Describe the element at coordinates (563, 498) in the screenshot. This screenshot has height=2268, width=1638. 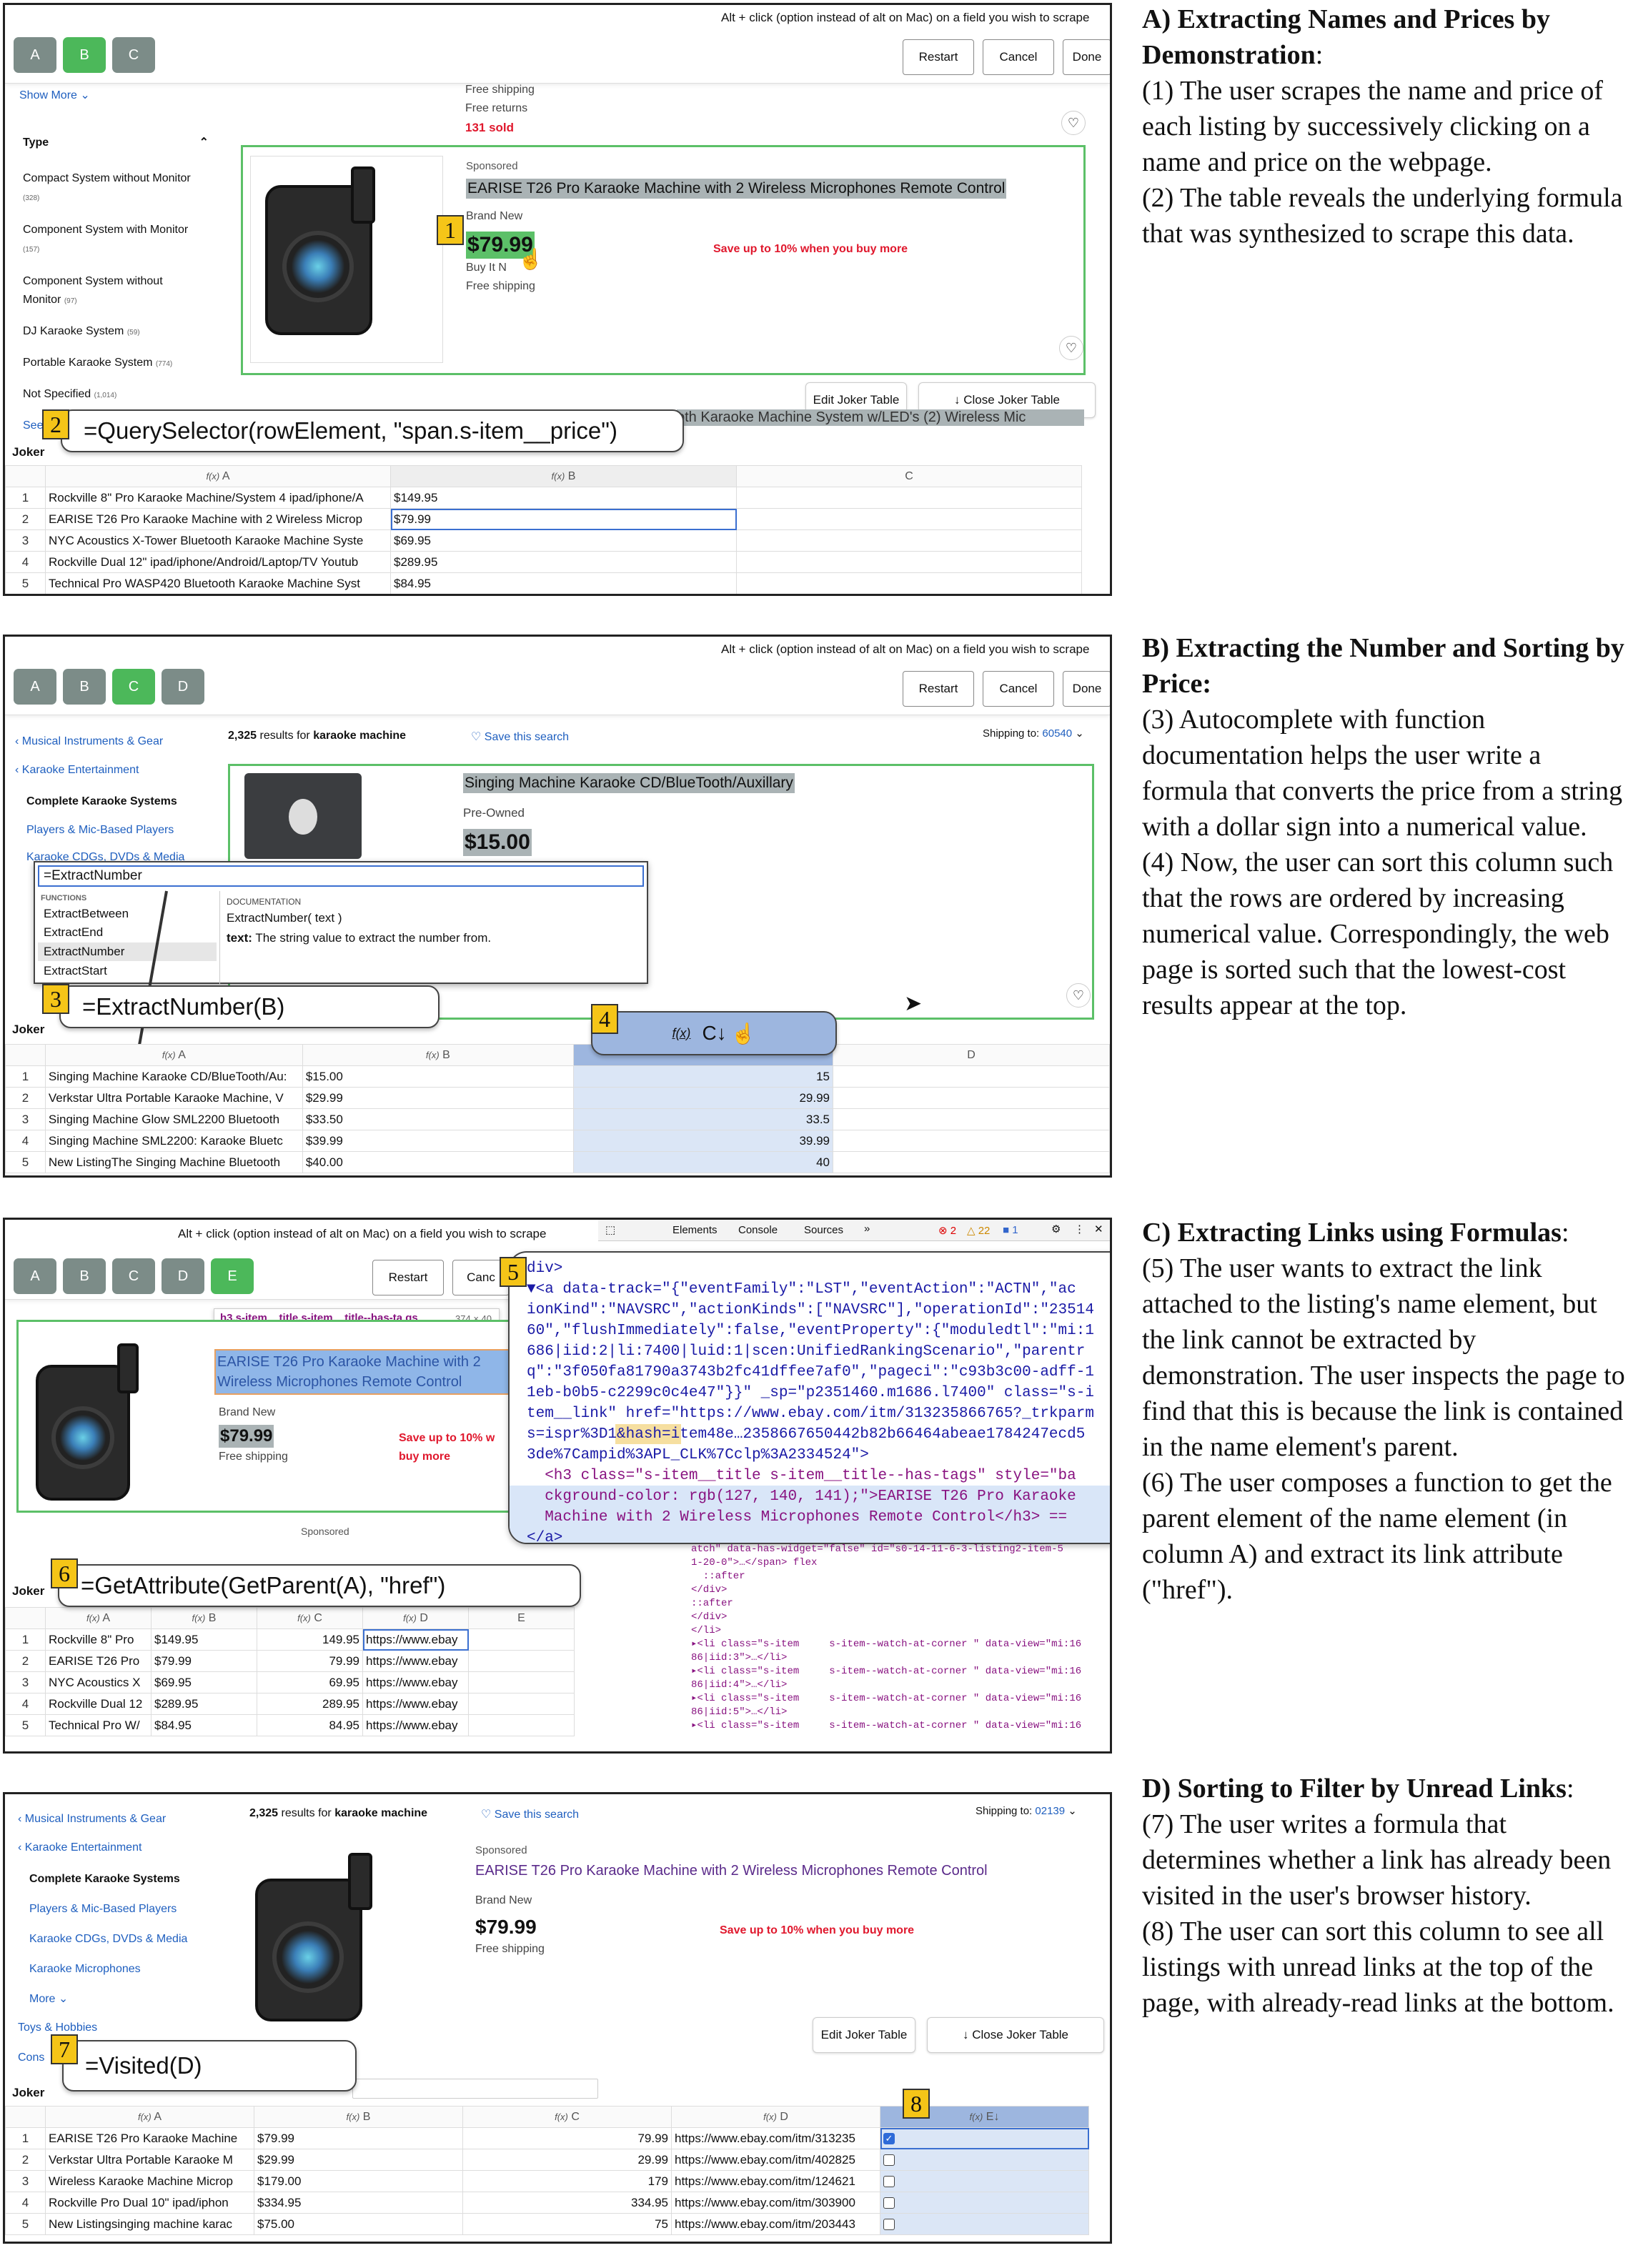
I see `cell: $149.95` at that location.